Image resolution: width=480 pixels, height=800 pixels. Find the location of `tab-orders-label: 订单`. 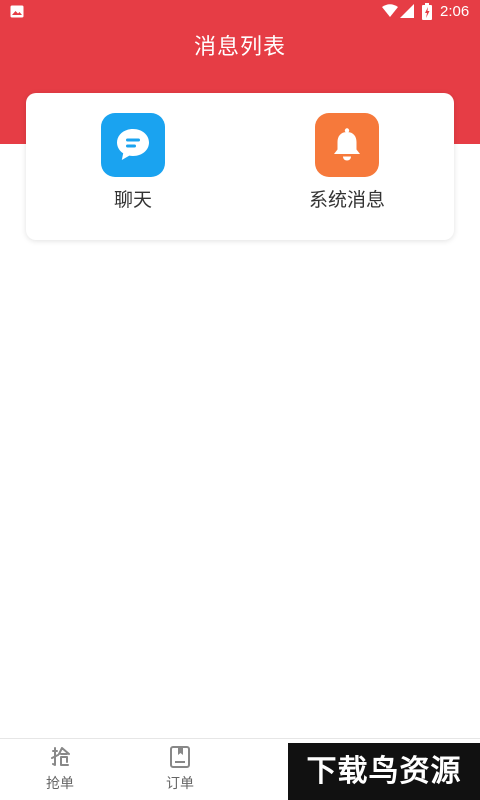

tab-orders-label: 订单 is located at coordinates (180, 784).